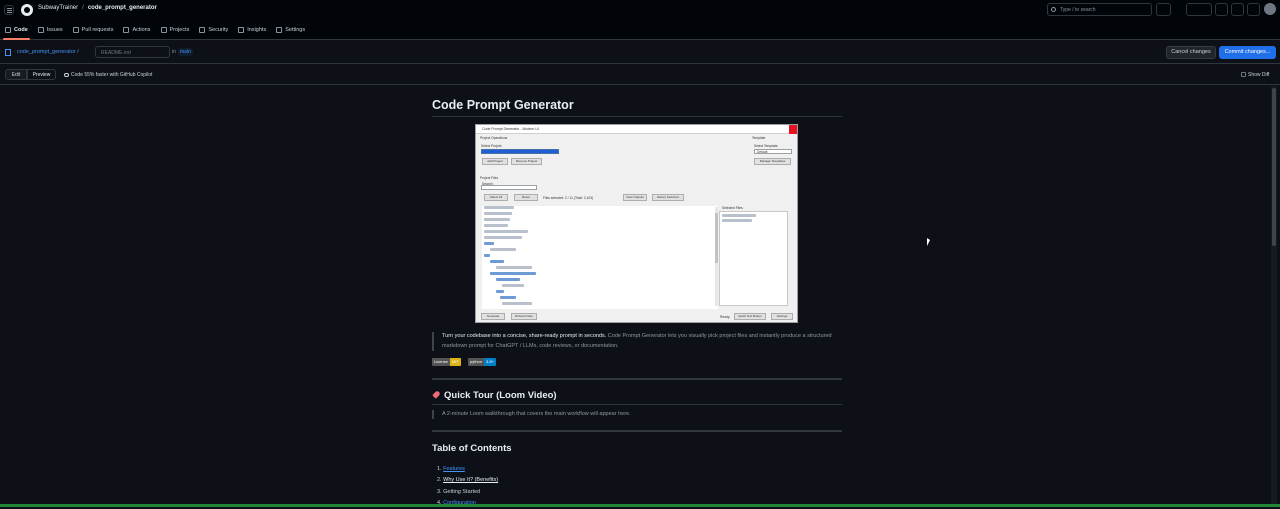 The image size is (1280, 509). What do you see at coordinates (725, 317) in the screenshot?
I see `status-ready-label: Ready.` at bounding box center [725, 317].